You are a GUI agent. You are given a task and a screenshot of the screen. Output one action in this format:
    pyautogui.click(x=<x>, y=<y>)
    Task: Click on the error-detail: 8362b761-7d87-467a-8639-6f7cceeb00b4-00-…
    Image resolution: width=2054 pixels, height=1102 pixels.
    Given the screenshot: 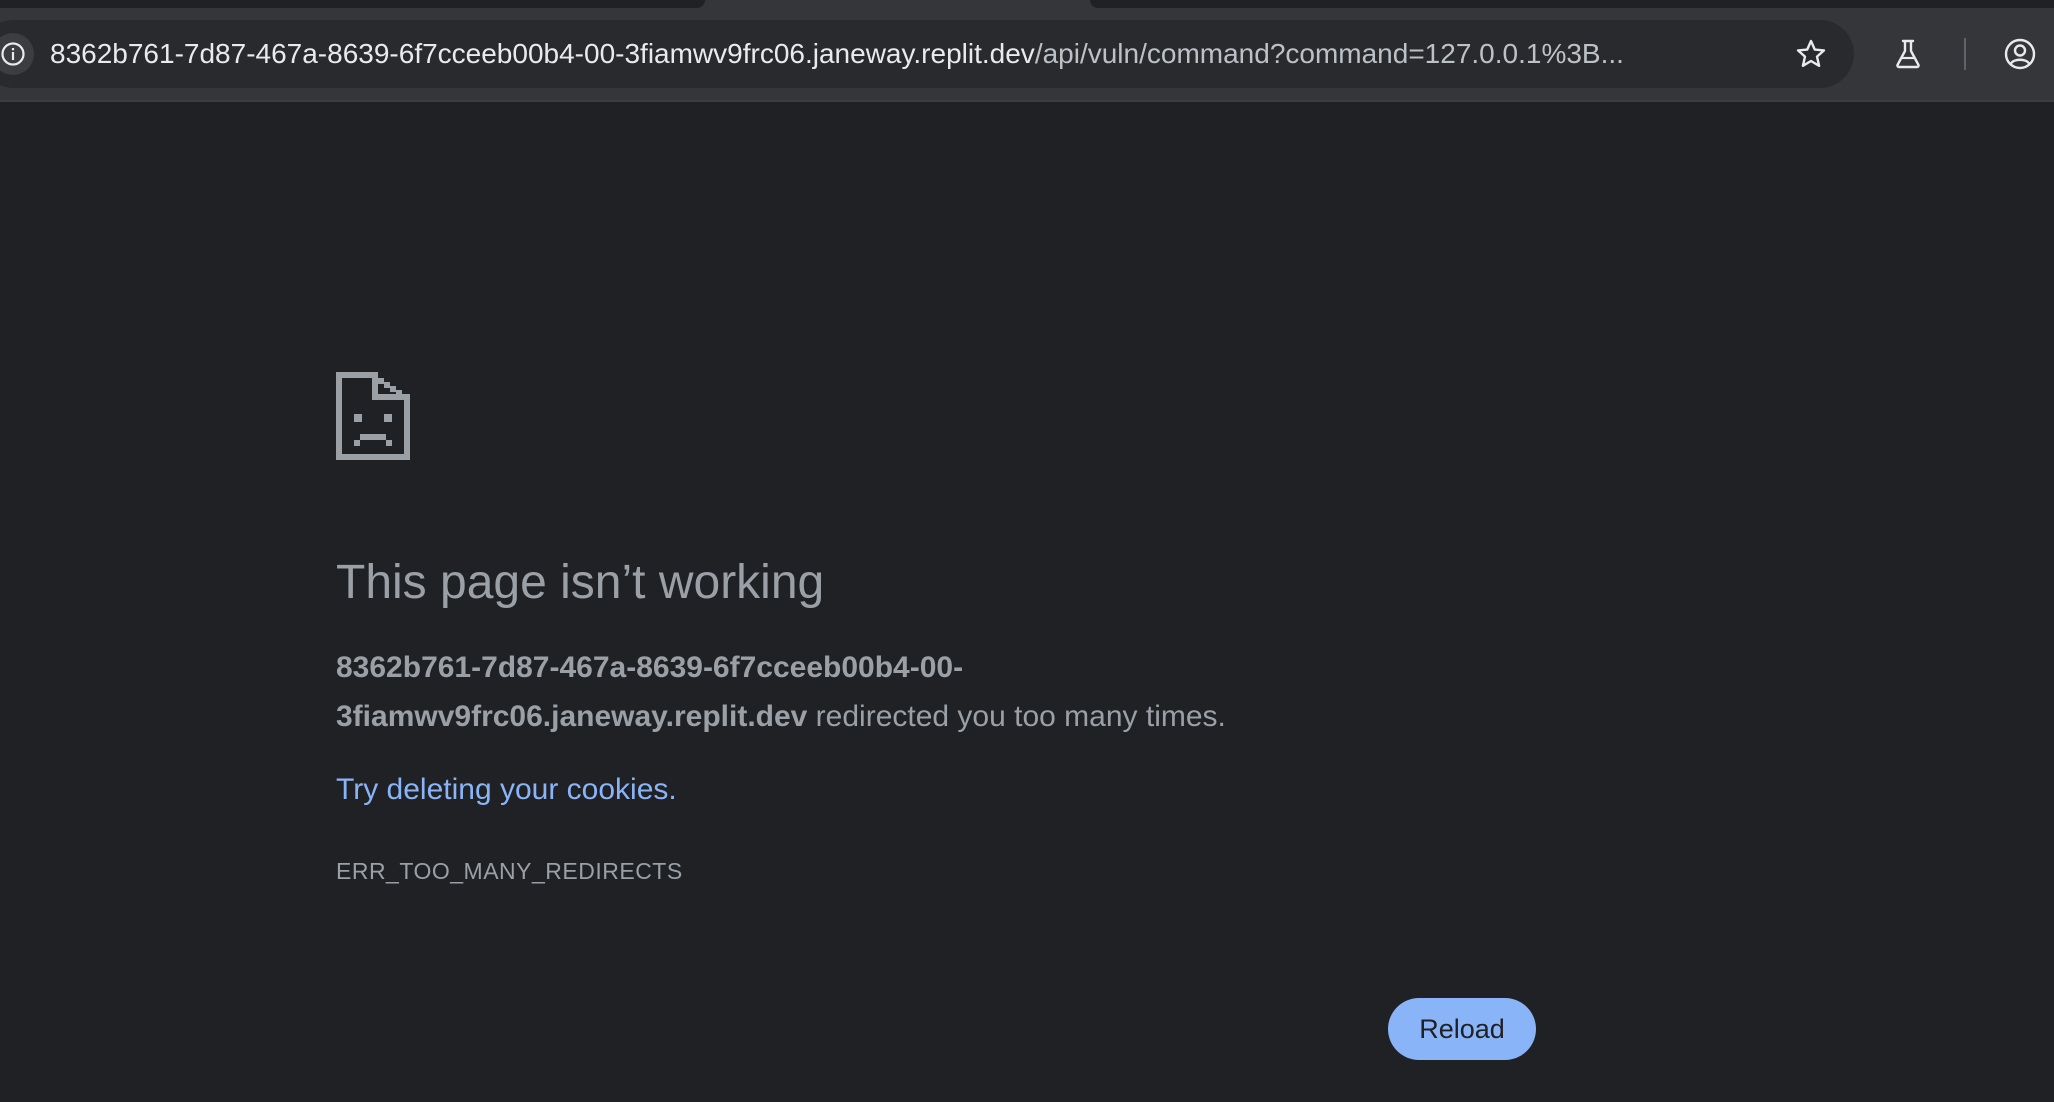 What is the action you would take?
    pyautogui.click(x=886, y=692)
    